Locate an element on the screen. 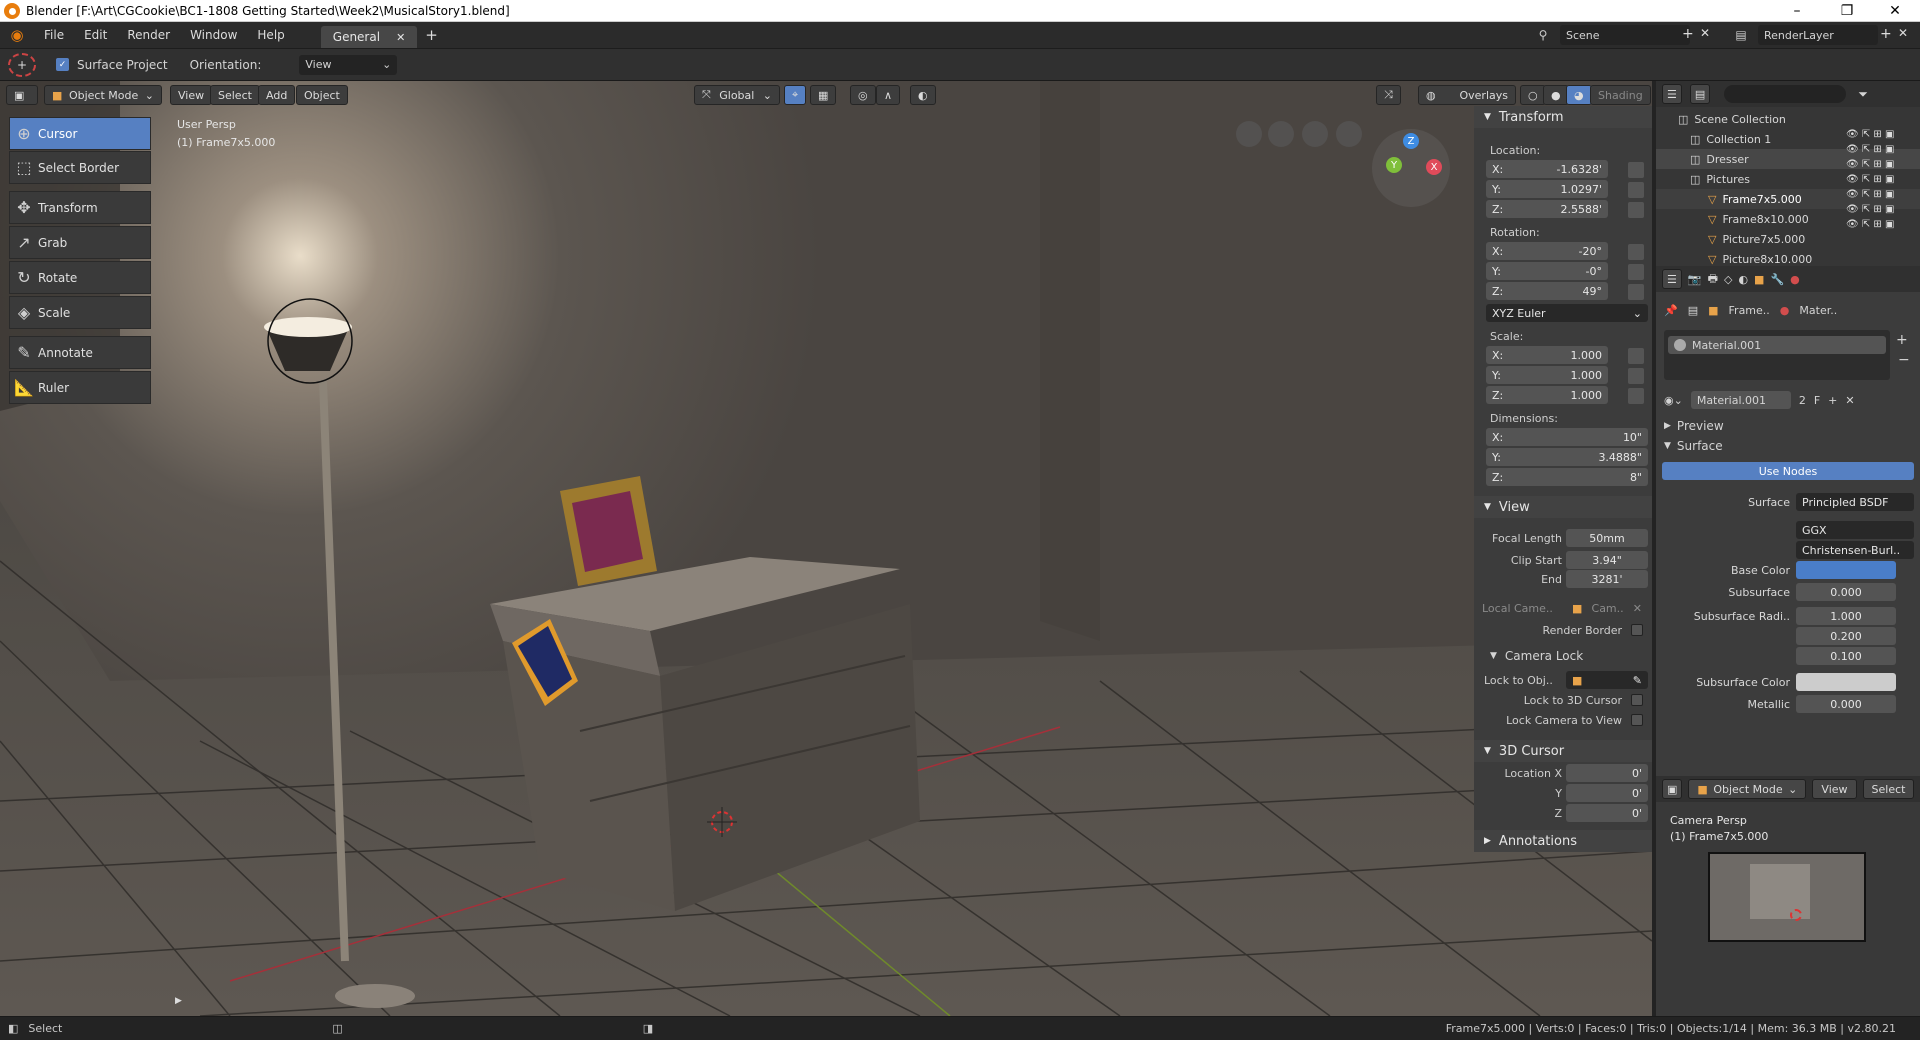 The image size is (1920, 1040). menu-edit: Edit is located at coordinates (95, 35).